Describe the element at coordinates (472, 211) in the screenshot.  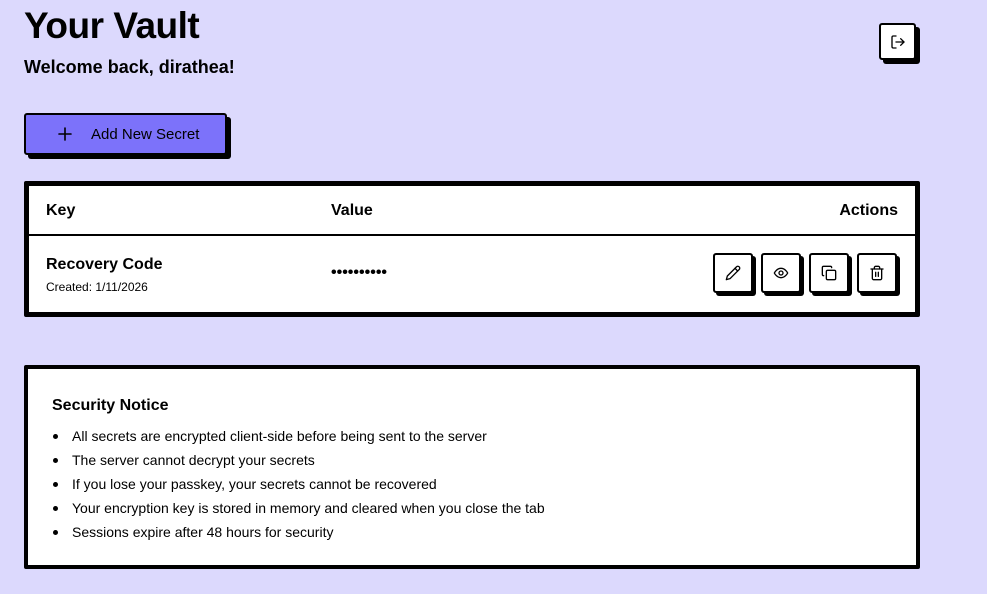
I see `table-header: Key Value Actions` at that location.